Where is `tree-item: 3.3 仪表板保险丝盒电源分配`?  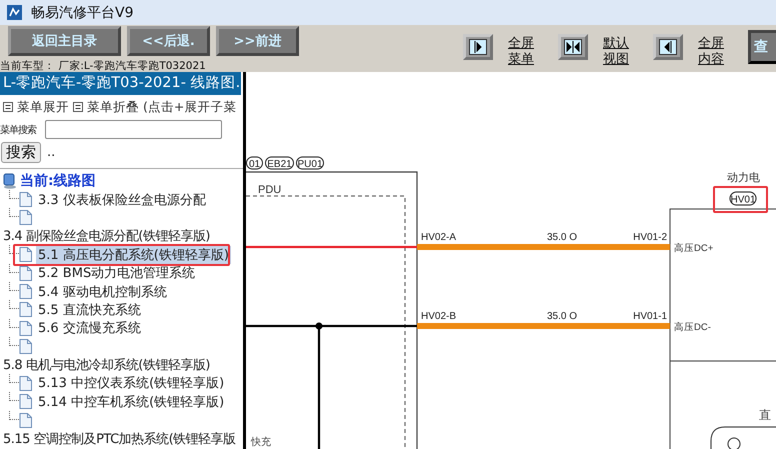 tree-item: 3.3 仪表板保险丝盒电源分配 is located at coordinates (122, 199).